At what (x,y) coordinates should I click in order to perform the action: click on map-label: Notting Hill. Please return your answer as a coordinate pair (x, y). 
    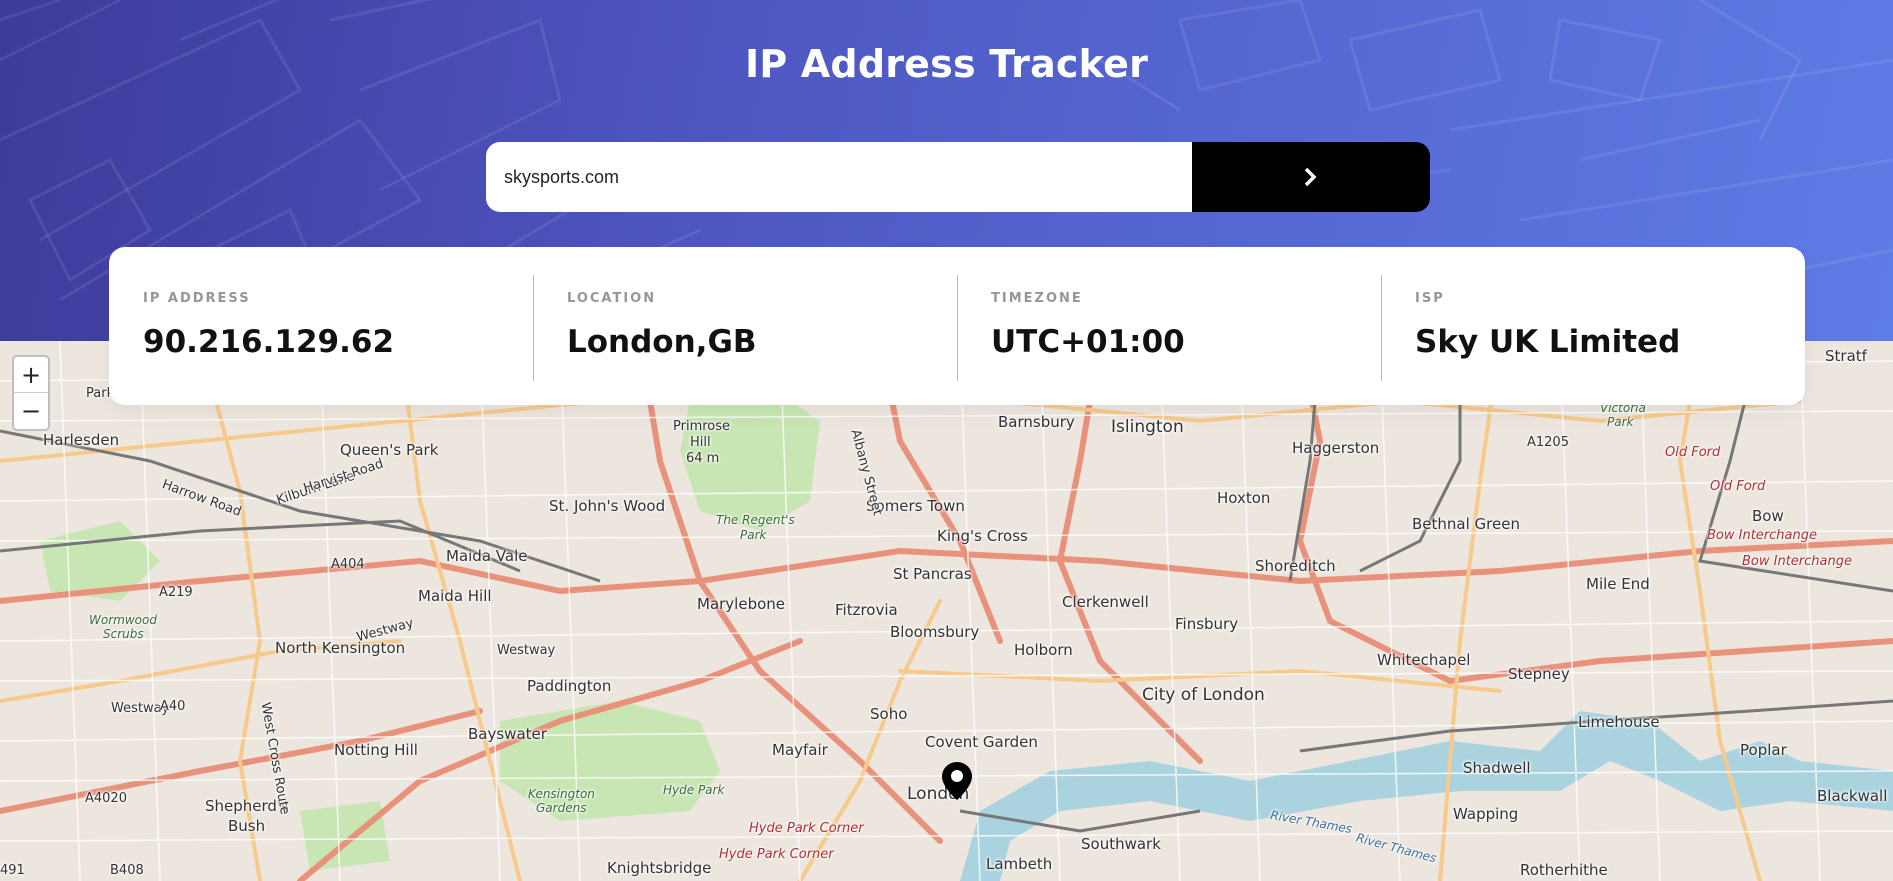
    Looking at the image, I should click on (376, 750).